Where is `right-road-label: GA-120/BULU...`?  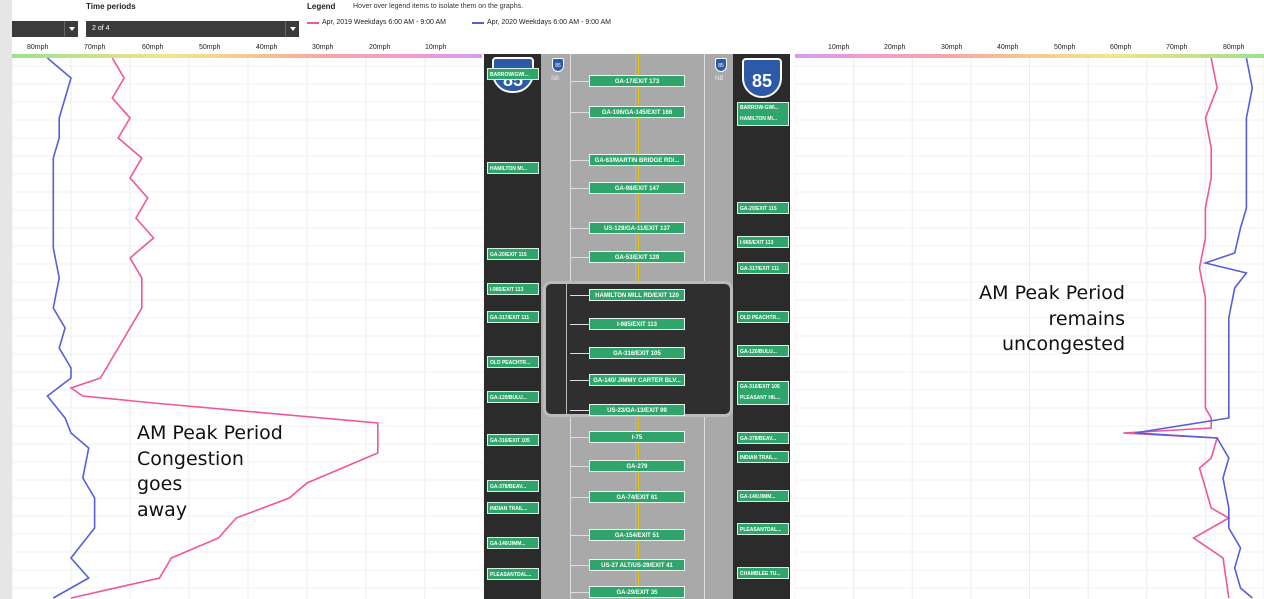 right-road-label: GA-120/BULU... is located at coordinates (763, 351).